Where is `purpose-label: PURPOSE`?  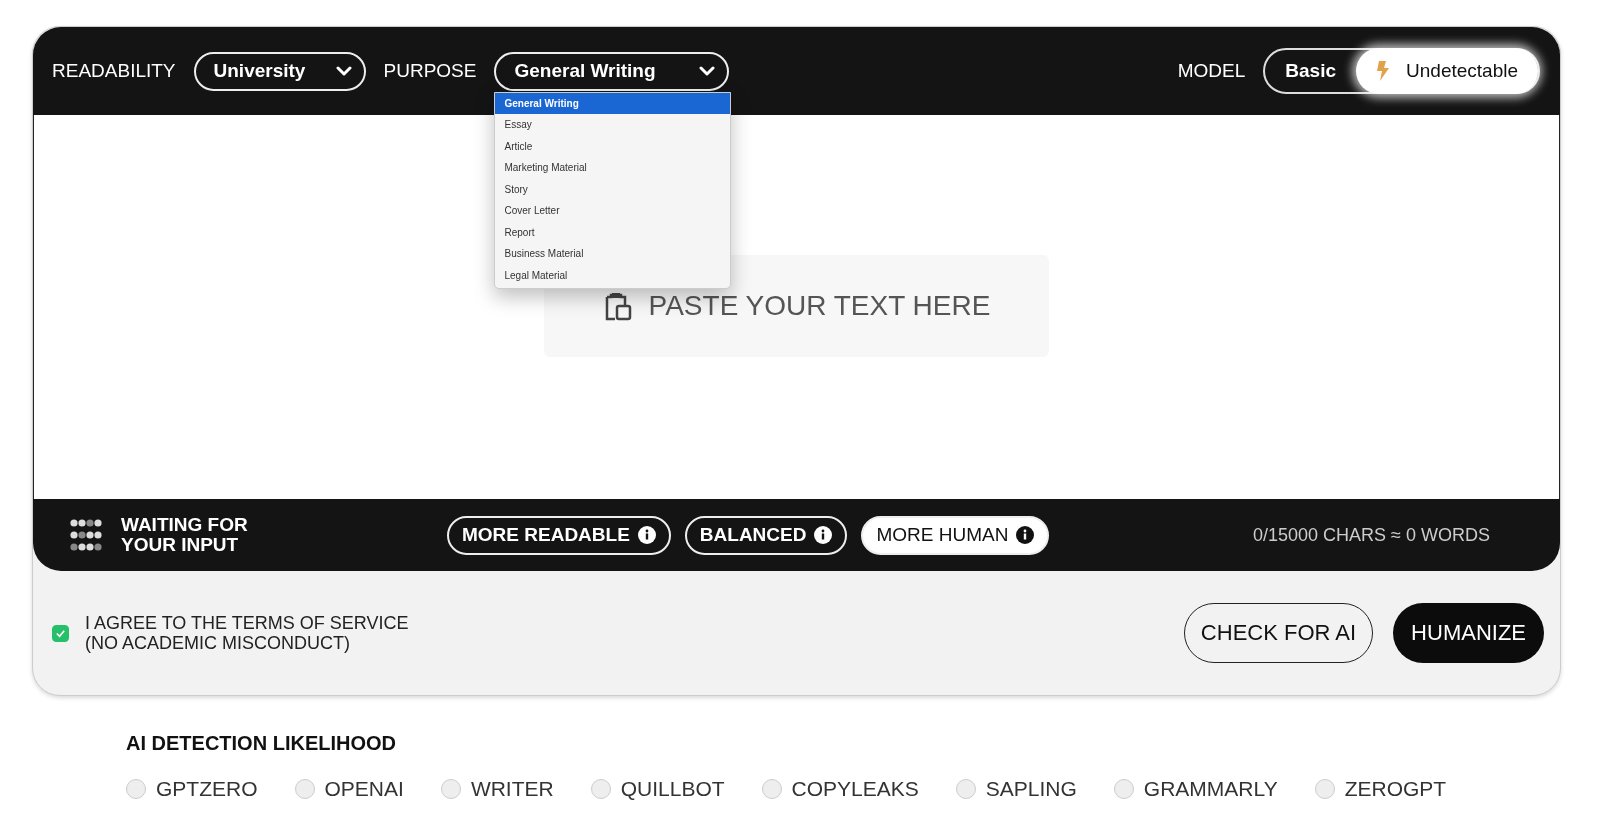 purpose-label: PURPOSE is located at coordinates (430, 71).